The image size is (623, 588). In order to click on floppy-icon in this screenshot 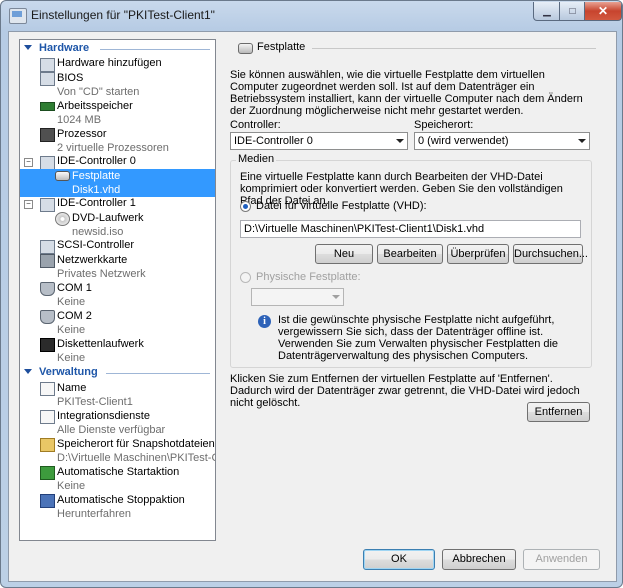, I will do `click(47, 345)`.